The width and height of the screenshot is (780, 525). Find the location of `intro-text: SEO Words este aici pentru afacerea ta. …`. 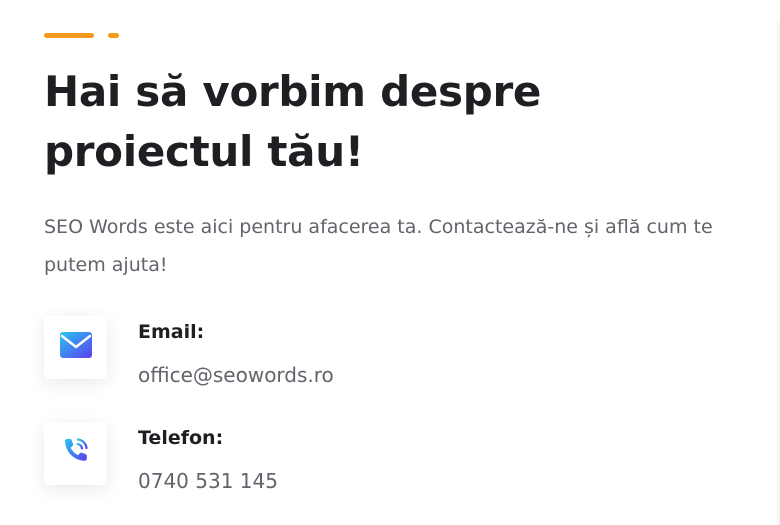

intro-text: SEO Words este aici pentru afacerea ta. … is located at coordinates (378, 246).